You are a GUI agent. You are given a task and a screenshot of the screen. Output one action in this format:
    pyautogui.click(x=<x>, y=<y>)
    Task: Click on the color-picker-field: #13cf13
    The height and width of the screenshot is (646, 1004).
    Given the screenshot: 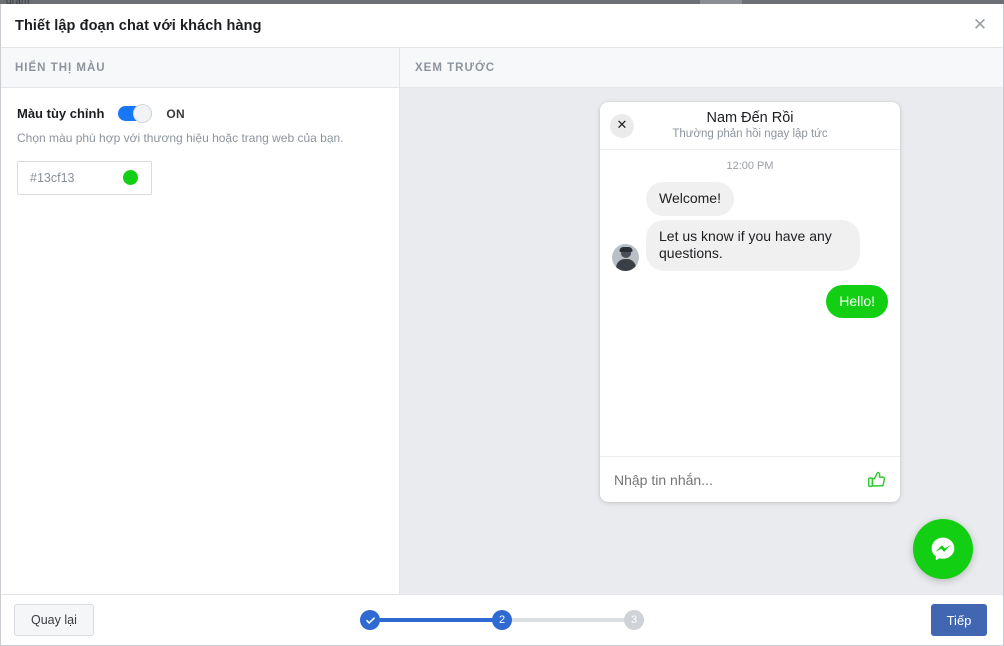 What is the action you would take?
    pyautogui.click(x=84, y=177)
    